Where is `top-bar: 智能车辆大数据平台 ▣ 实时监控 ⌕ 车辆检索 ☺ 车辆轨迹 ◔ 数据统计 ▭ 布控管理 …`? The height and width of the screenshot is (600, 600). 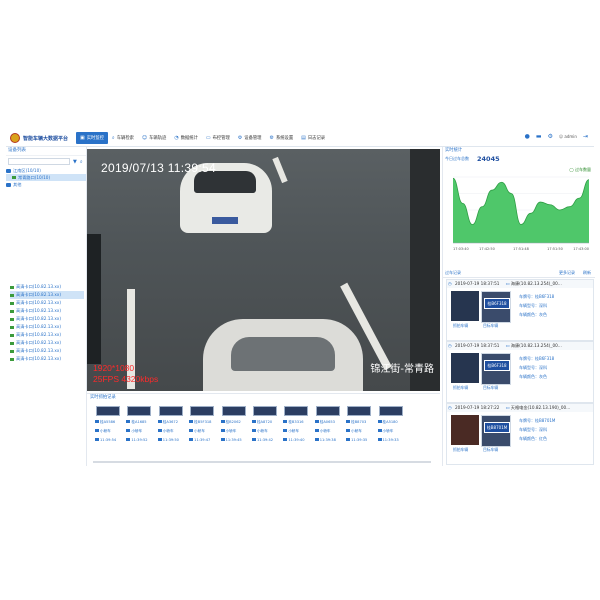
top-bar: 智能车辆大数据平台 ▣ 实时监控 ⌕ 车辆检索 ☺ 车辆轨迹 ◔ 数据统计 ▭ 布控管理 … is located at coordinates (300, 138).